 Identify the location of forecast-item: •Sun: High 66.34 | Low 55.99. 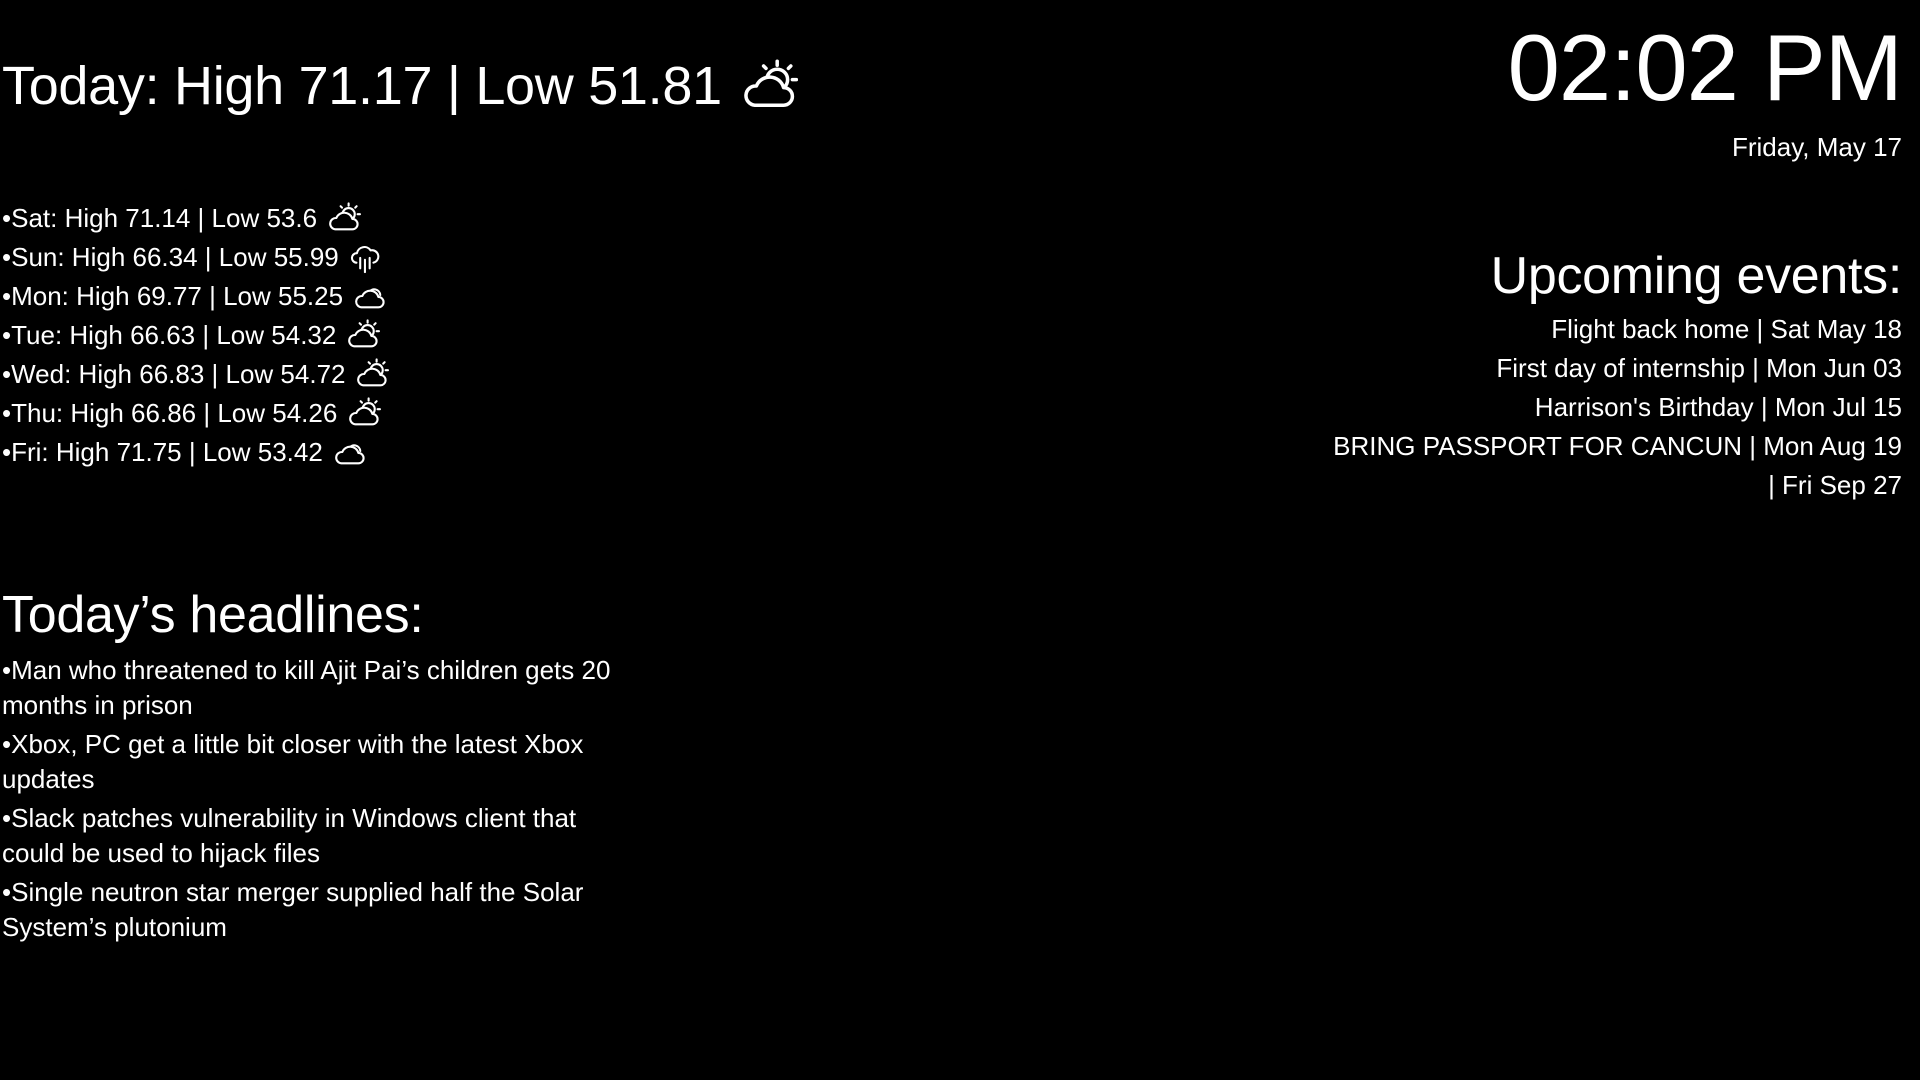
(195, 256).